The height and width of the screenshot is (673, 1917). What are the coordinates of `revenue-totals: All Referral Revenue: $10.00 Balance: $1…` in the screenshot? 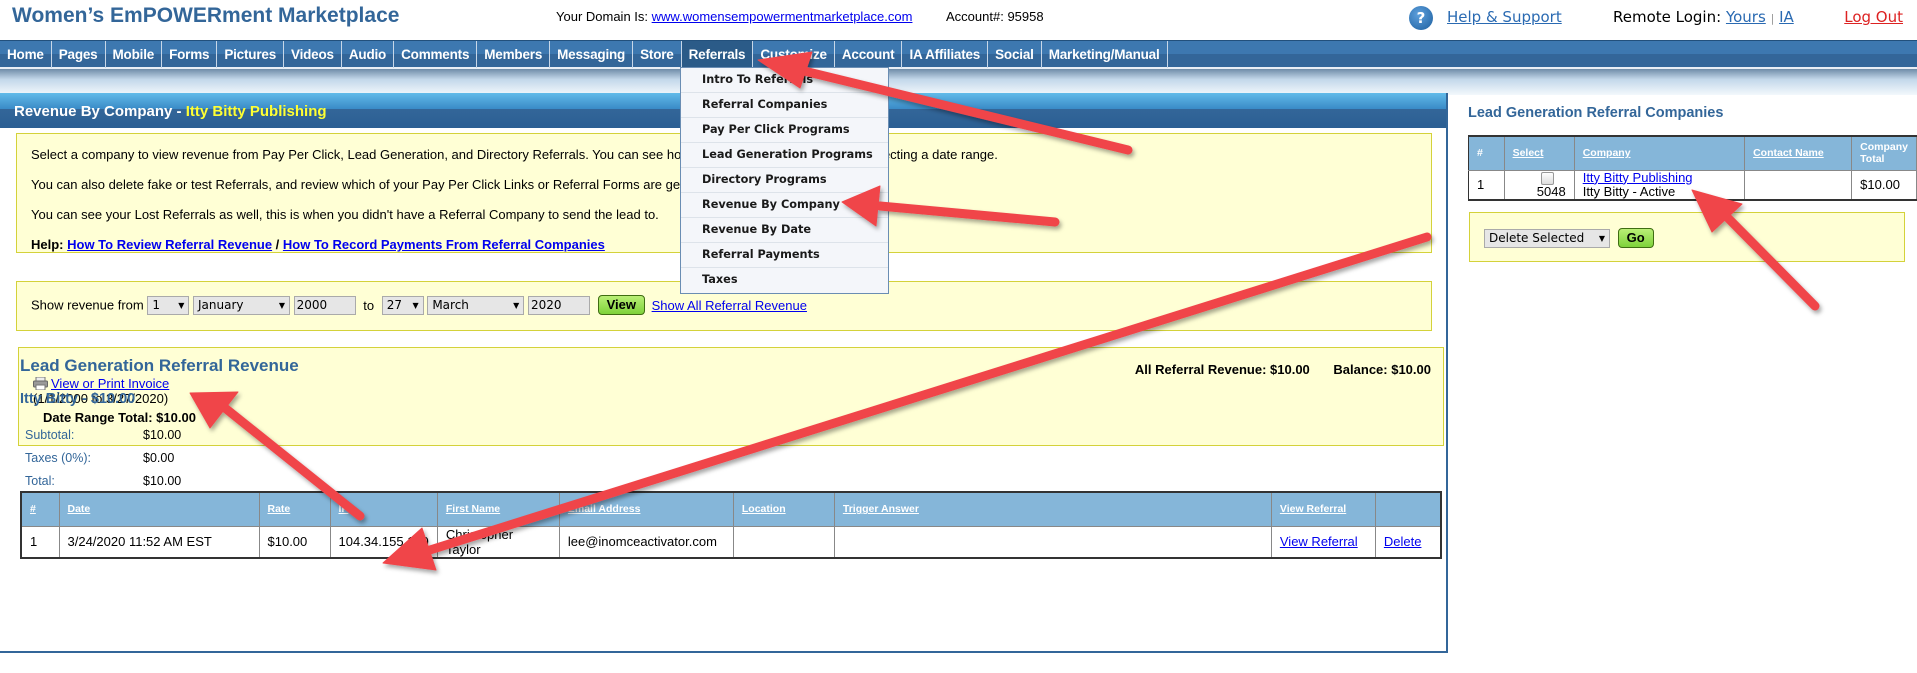 It's located at (1283, 369).